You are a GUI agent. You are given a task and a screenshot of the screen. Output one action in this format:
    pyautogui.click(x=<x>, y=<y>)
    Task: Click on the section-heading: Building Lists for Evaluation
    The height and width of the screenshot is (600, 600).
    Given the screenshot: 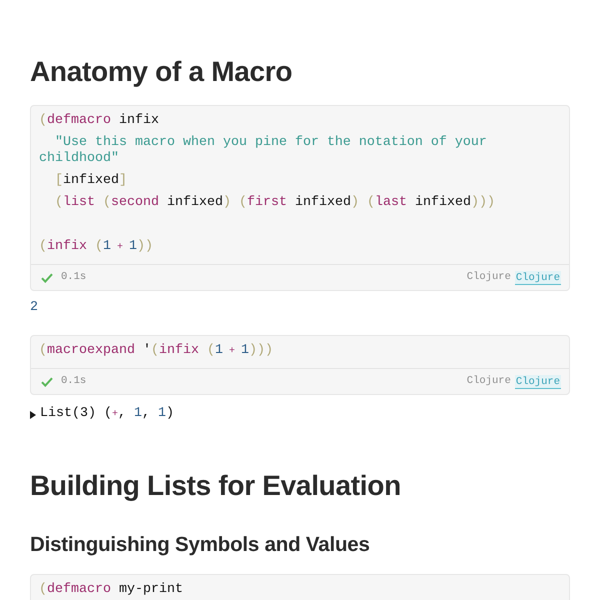 What is the action you would take?
    pyautogui.click(x=216, y=486)
    